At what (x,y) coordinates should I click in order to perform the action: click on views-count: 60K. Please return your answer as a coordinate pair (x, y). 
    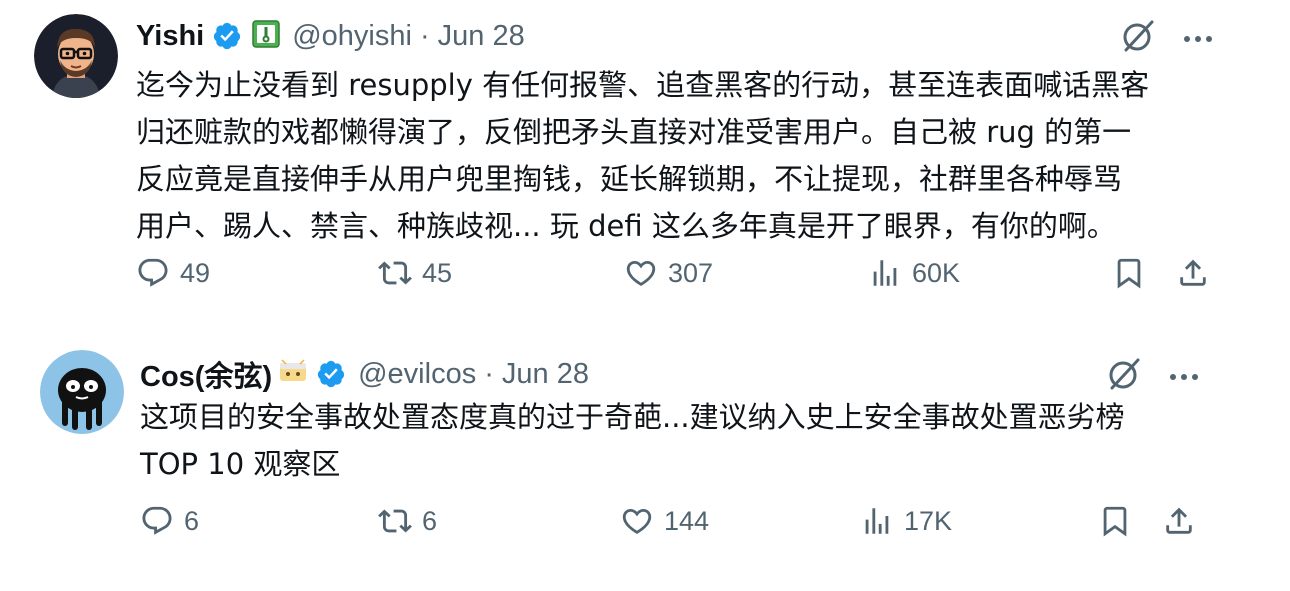
    Looking at the image, I should click on (936, 272).